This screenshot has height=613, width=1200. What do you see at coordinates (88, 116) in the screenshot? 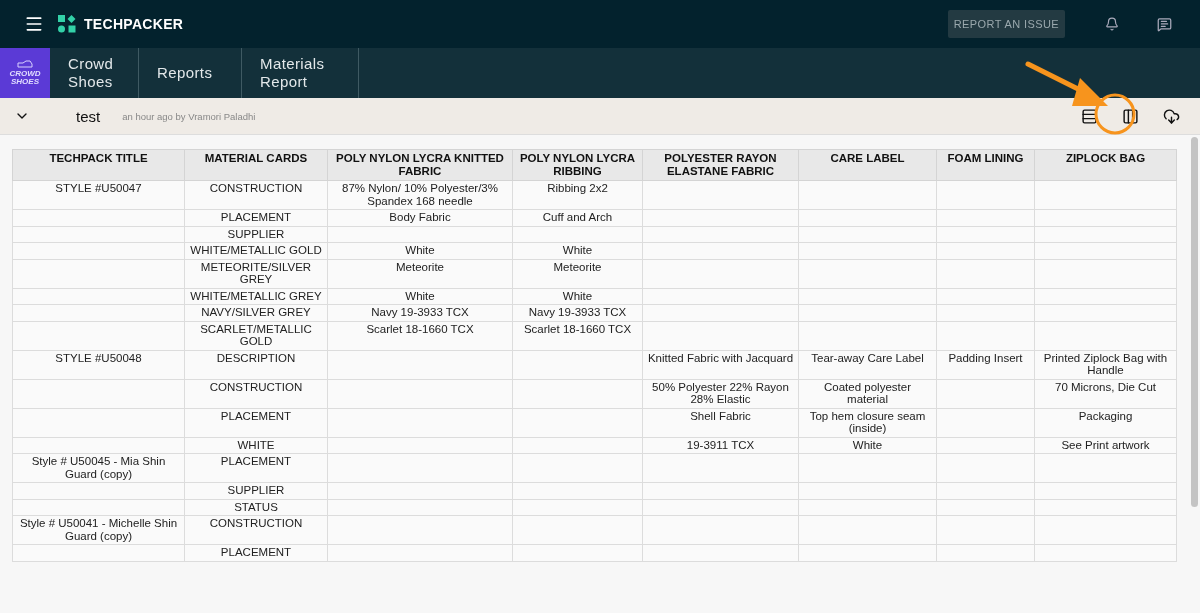
I see `report-title: test` at bounding box center [88, 116].